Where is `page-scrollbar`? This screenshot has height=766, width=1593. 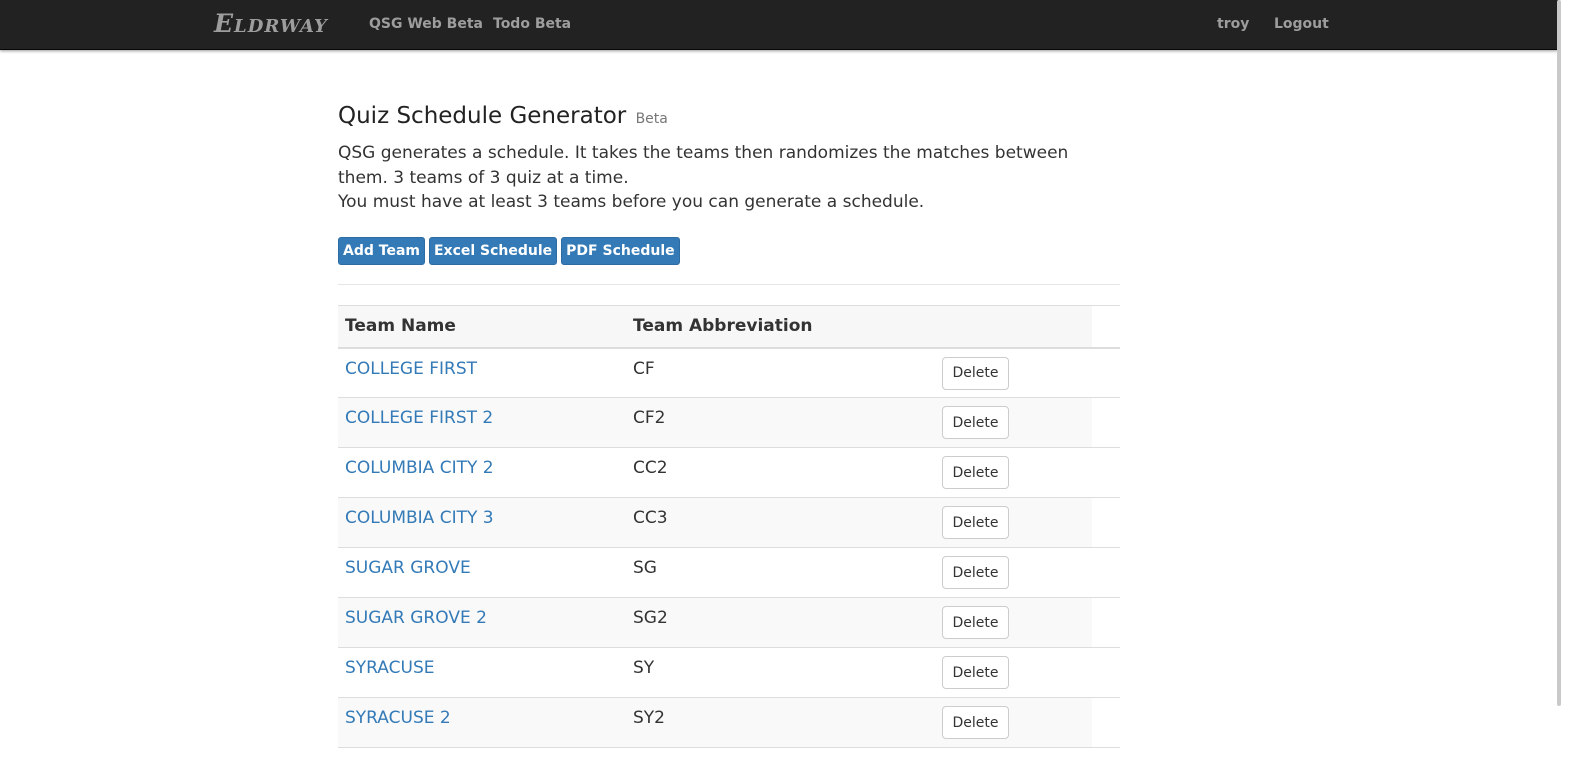 page-scrollbar is located at coordinates (1575, 383).